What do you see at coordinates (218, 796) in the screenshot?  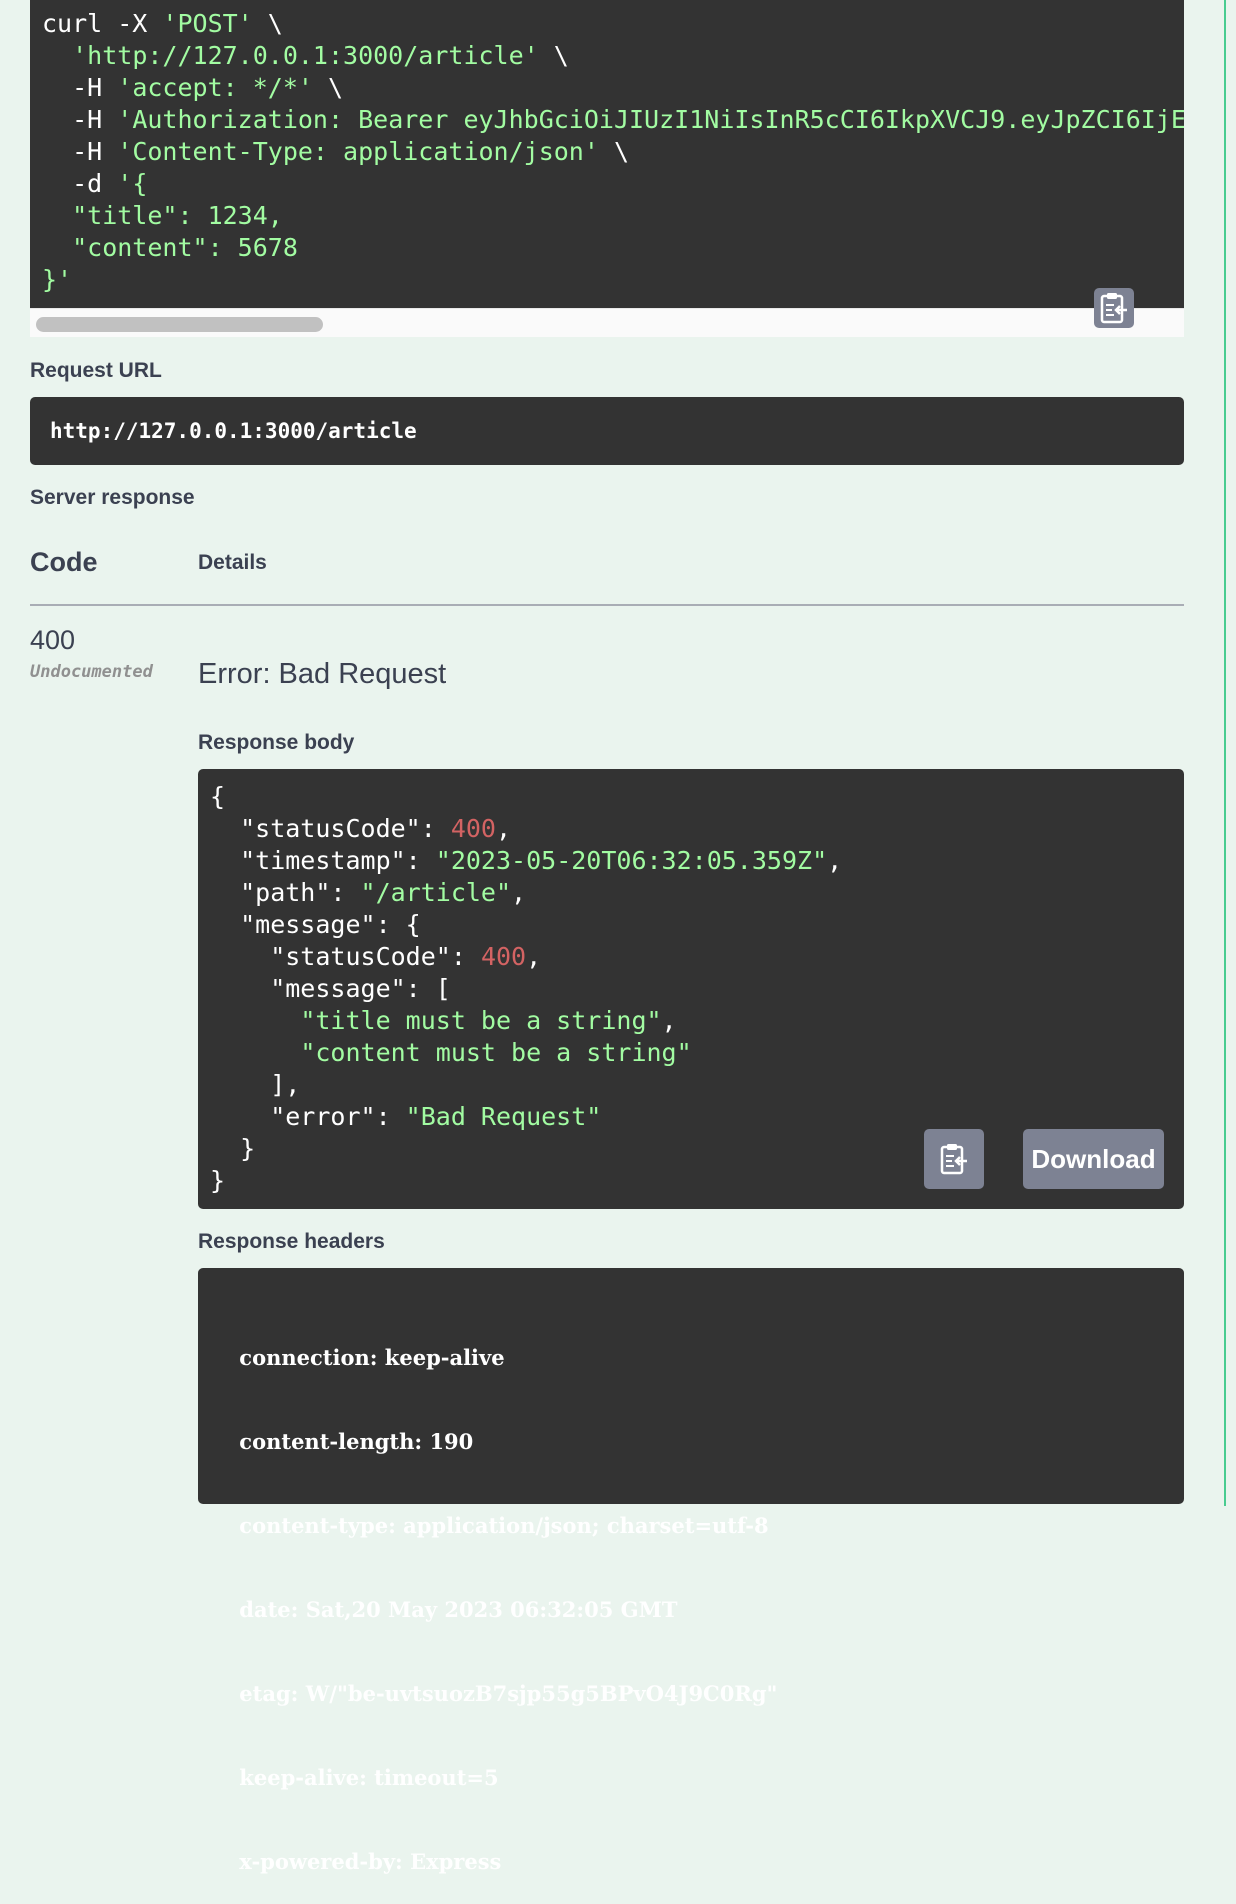 I see `response-body-line-token: {` at bounding box center [218, 796].